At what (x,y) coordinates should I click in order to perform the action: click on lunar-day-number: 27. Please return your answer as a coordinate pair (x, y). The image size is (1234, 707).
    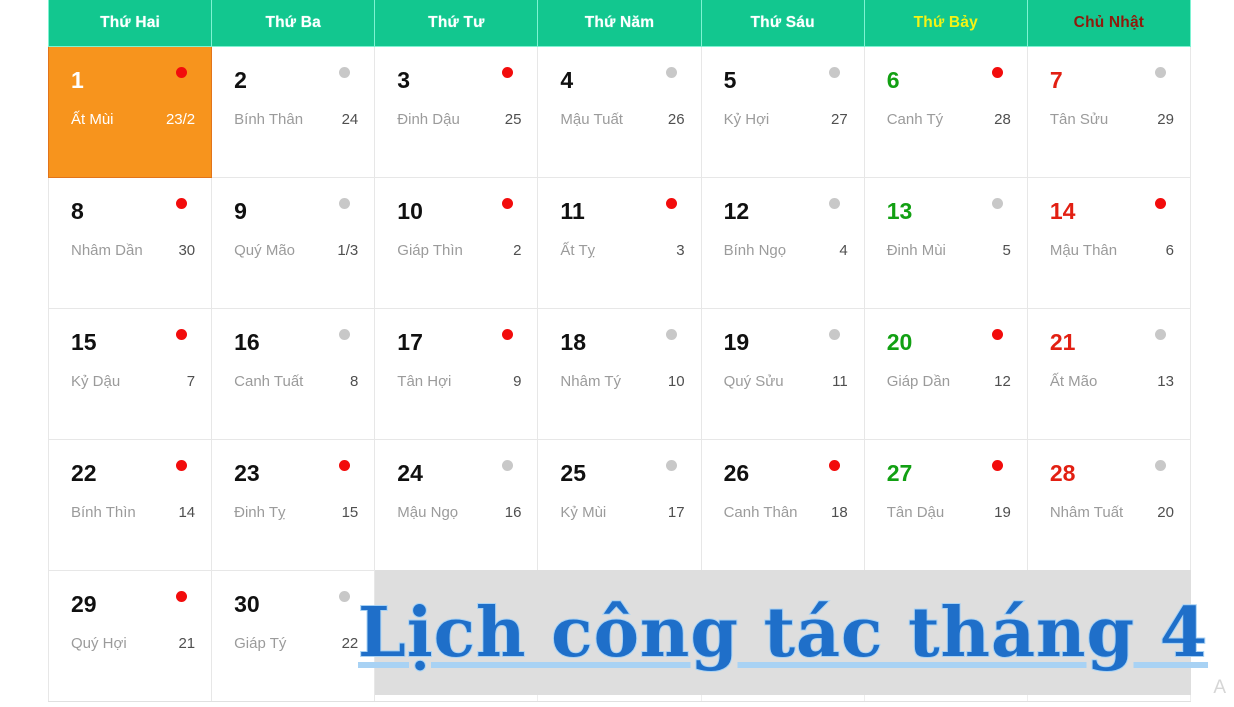
    Looking at the image, I should click on (839, 119).